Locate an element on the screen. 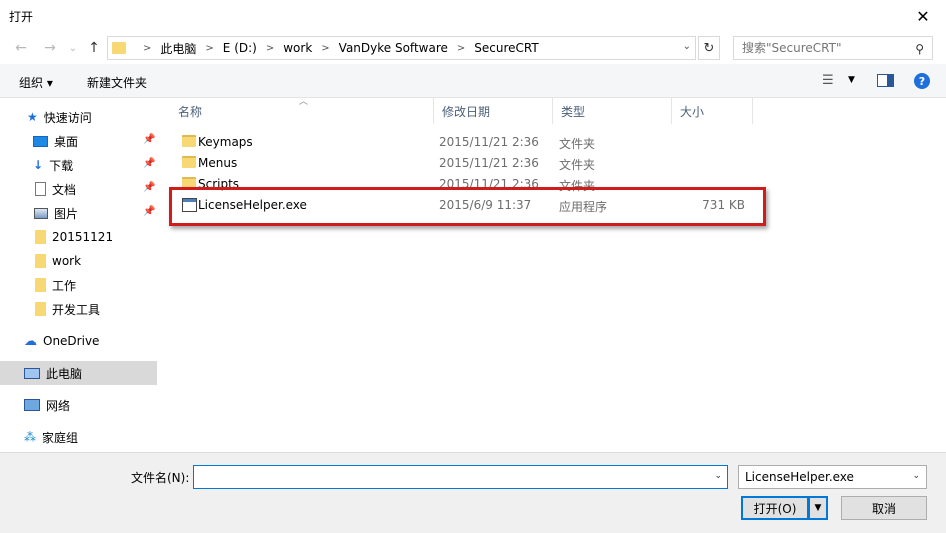  sidebar-item-dev-tools: 开发工具 is located at coordinates (78, 309).